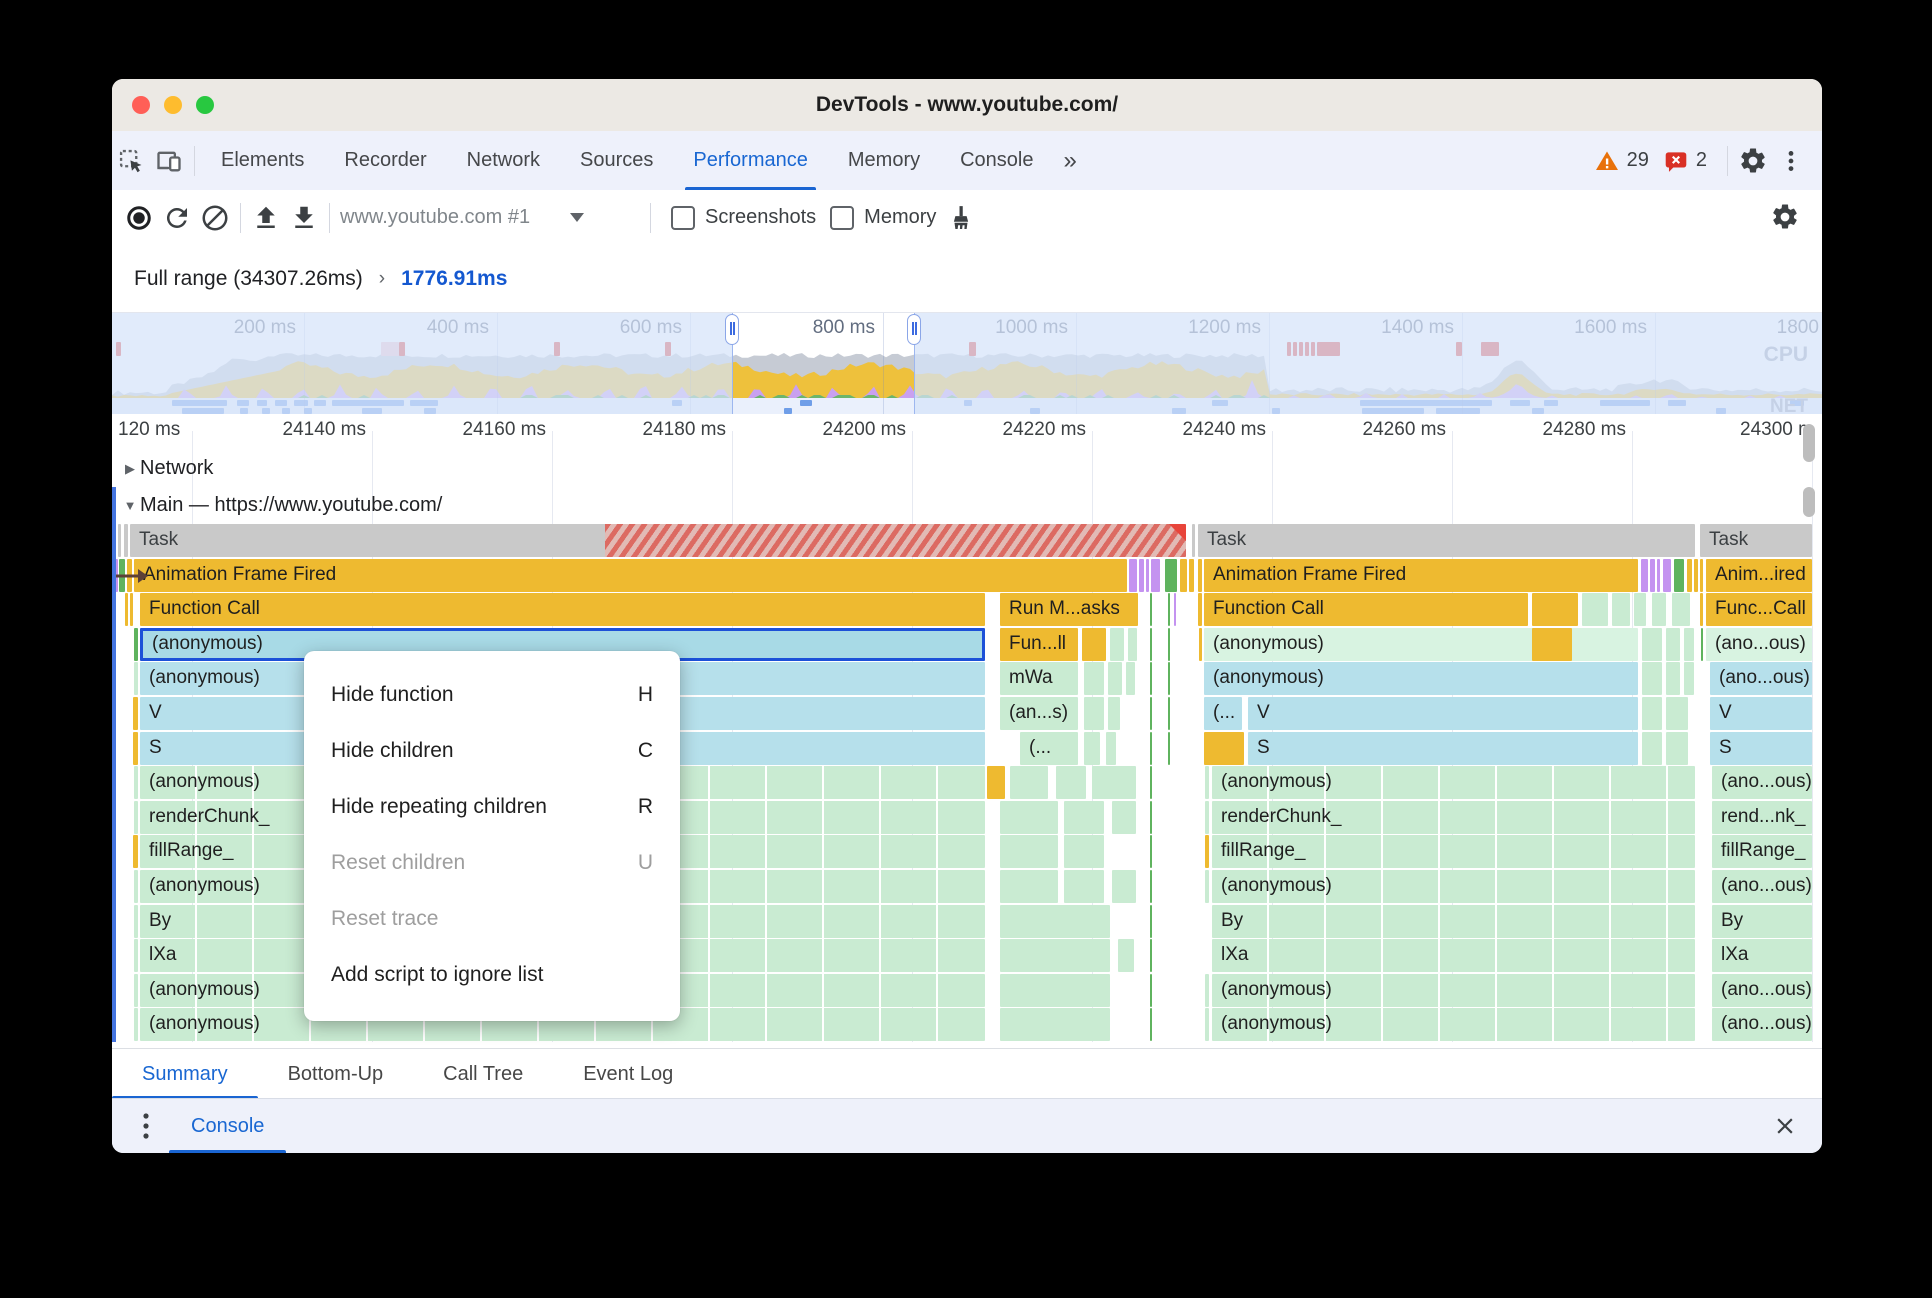 The image size is (1932, 1298). Describe the element at coordinates (914, 329) in the screenshot. I see `selection-handle-right` at that location.